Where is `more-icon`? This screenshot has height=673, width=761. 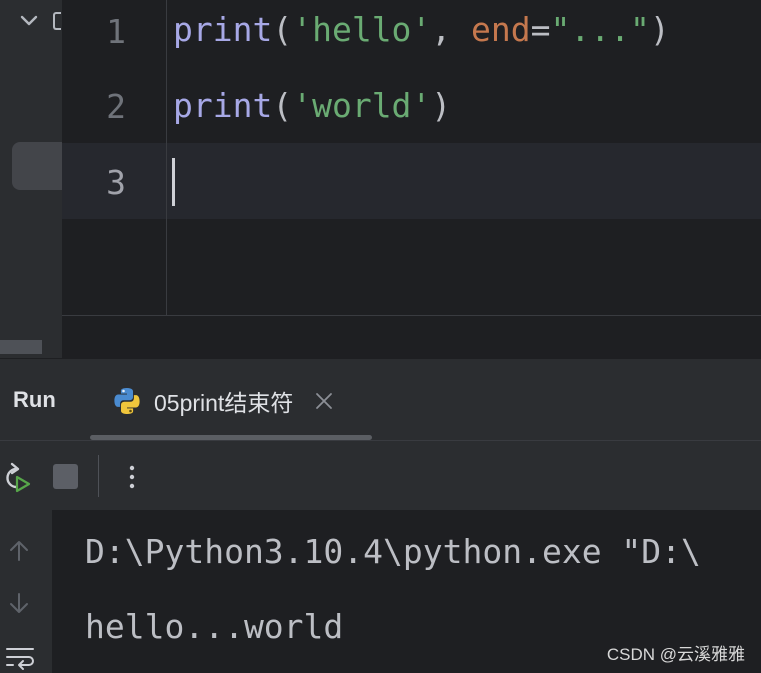 more-icon is located at coordinates (132, 477).